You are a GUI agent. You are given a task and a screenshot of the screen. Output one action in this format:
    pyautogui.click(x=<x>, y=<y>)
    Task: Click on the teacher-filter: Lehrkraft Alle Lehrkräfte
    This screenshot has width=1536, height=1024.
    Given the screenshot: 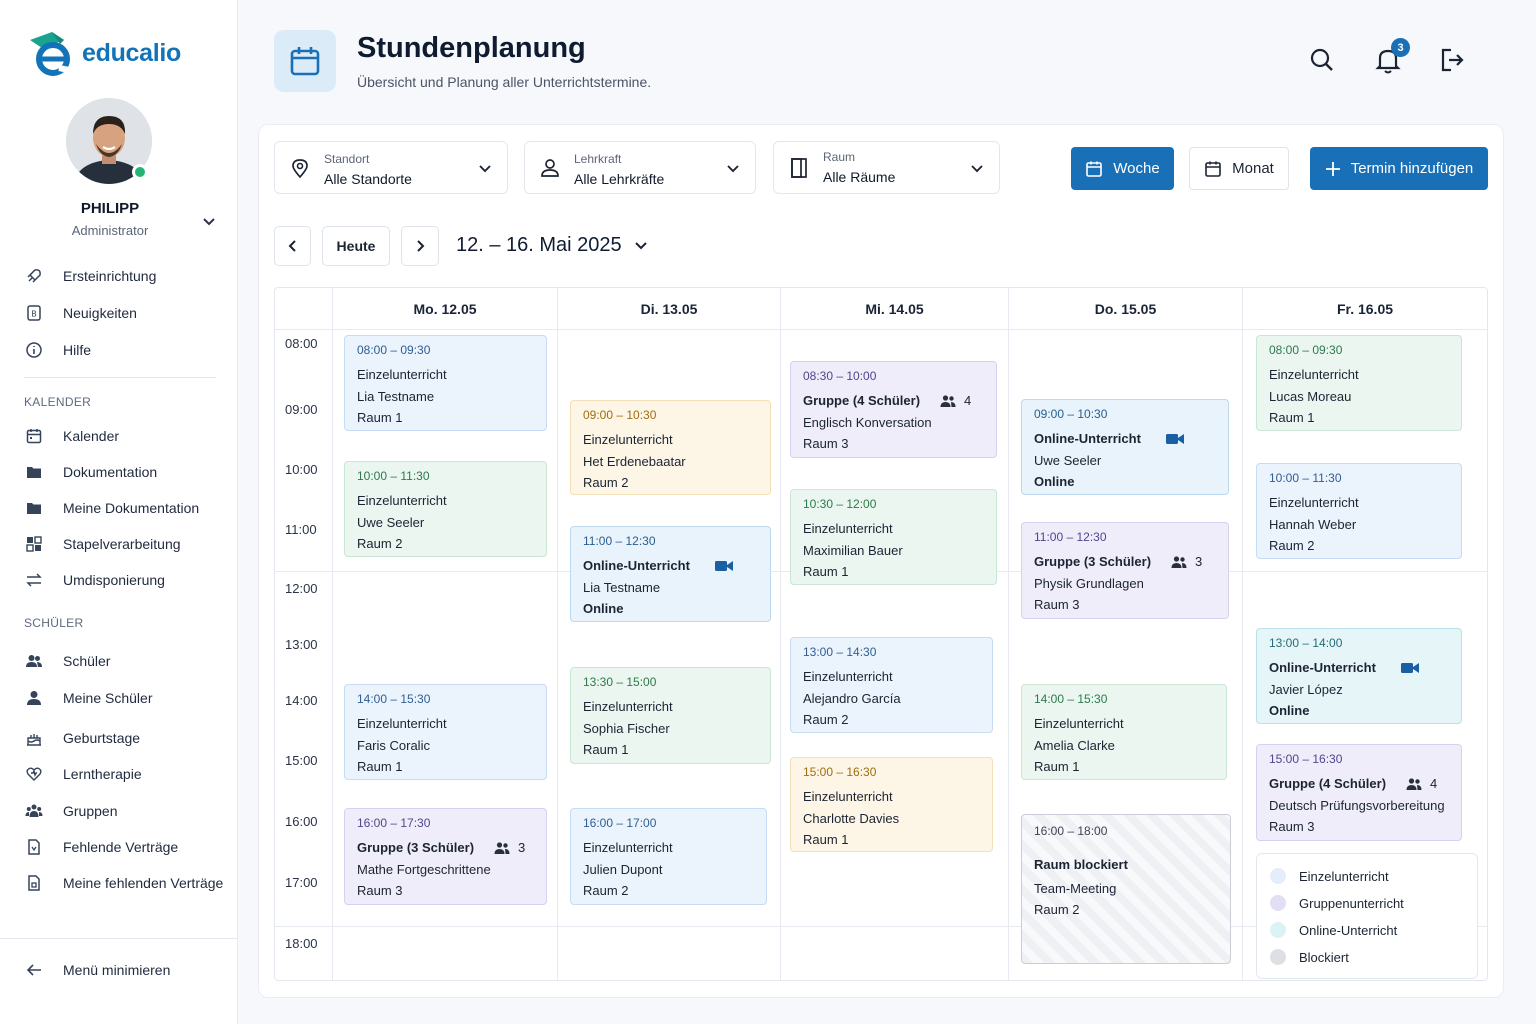 What is the action you would take?
    pyautogui.click(x=640, y=167)
    